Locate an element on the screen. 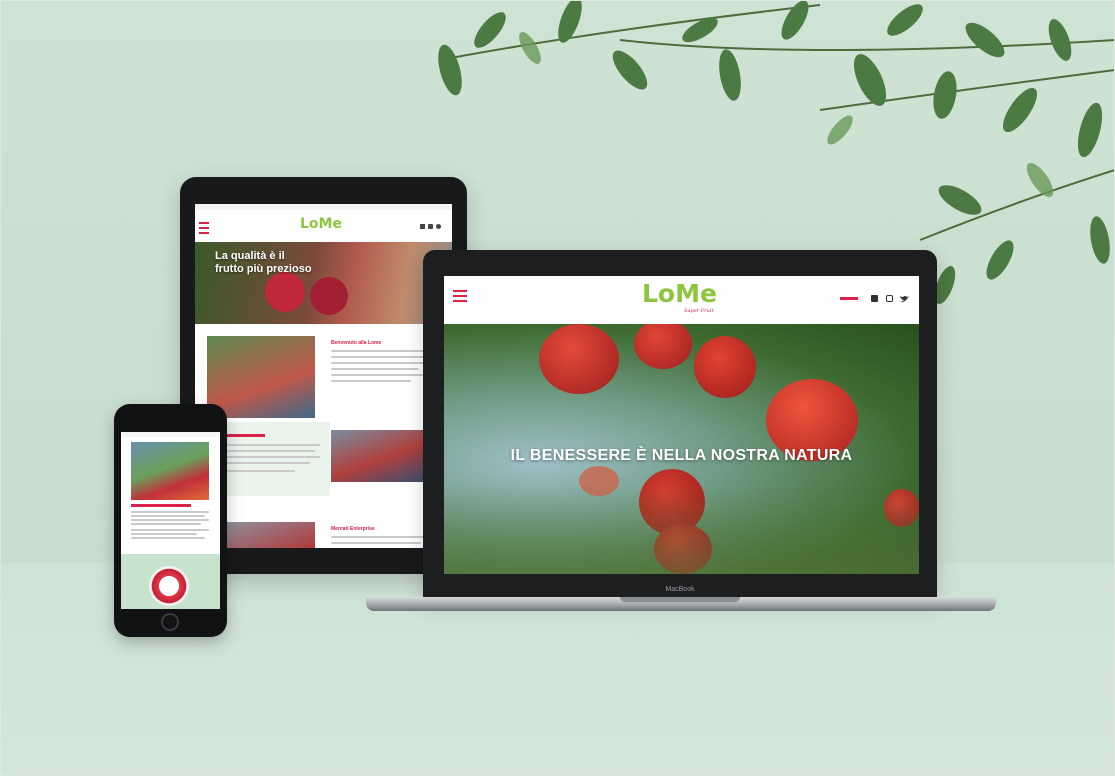 This screenshot has height=776, width=1115. laptop-site-header: LoMe Super Fruit is located at coordinates (681, 300).